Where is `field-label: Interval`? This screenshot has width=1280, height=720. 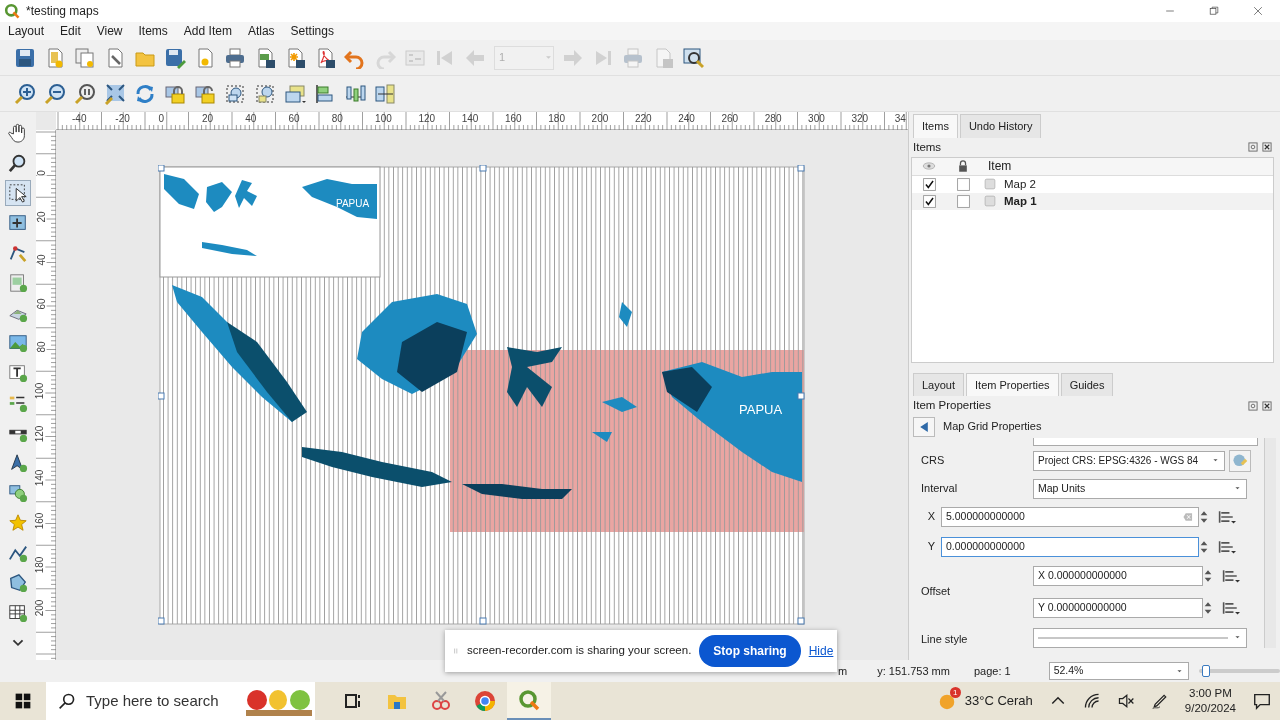 field-label: Interval is located at coordinates (940, 489).